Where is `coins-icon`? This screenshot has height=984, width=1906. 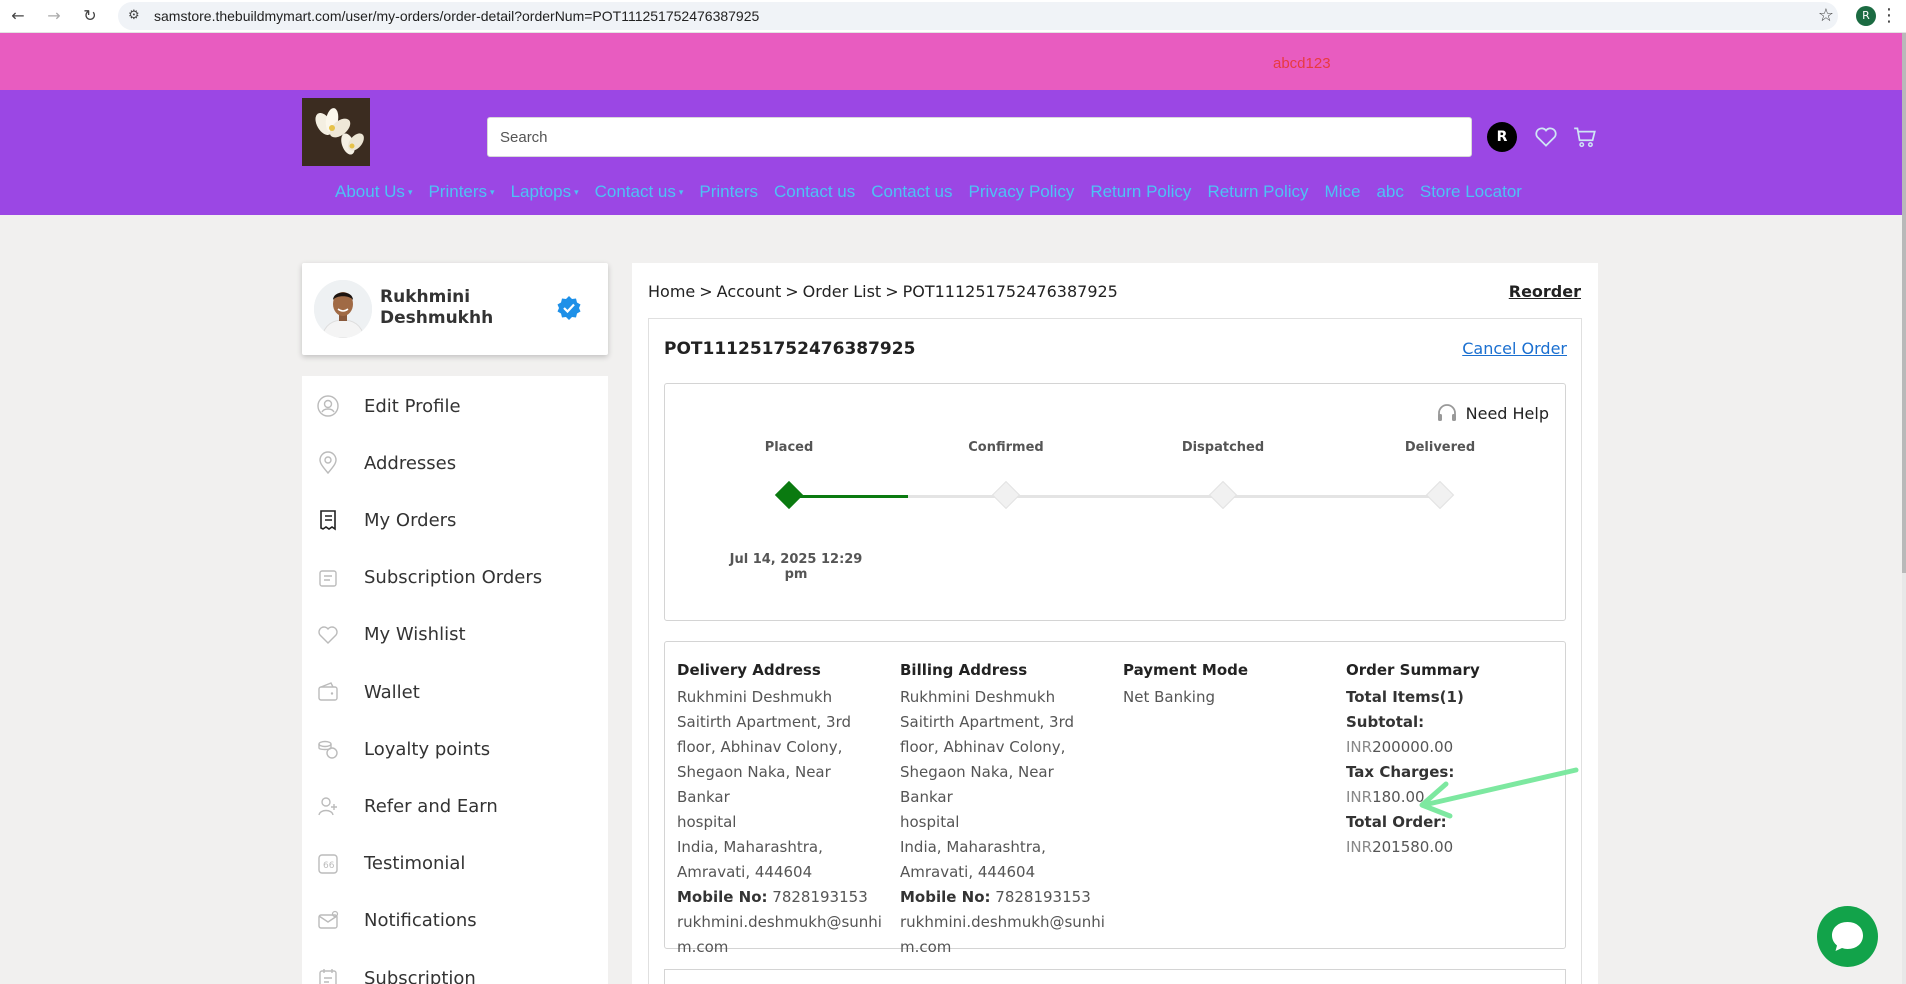
coins-icon is located at coordinates (328, 749).